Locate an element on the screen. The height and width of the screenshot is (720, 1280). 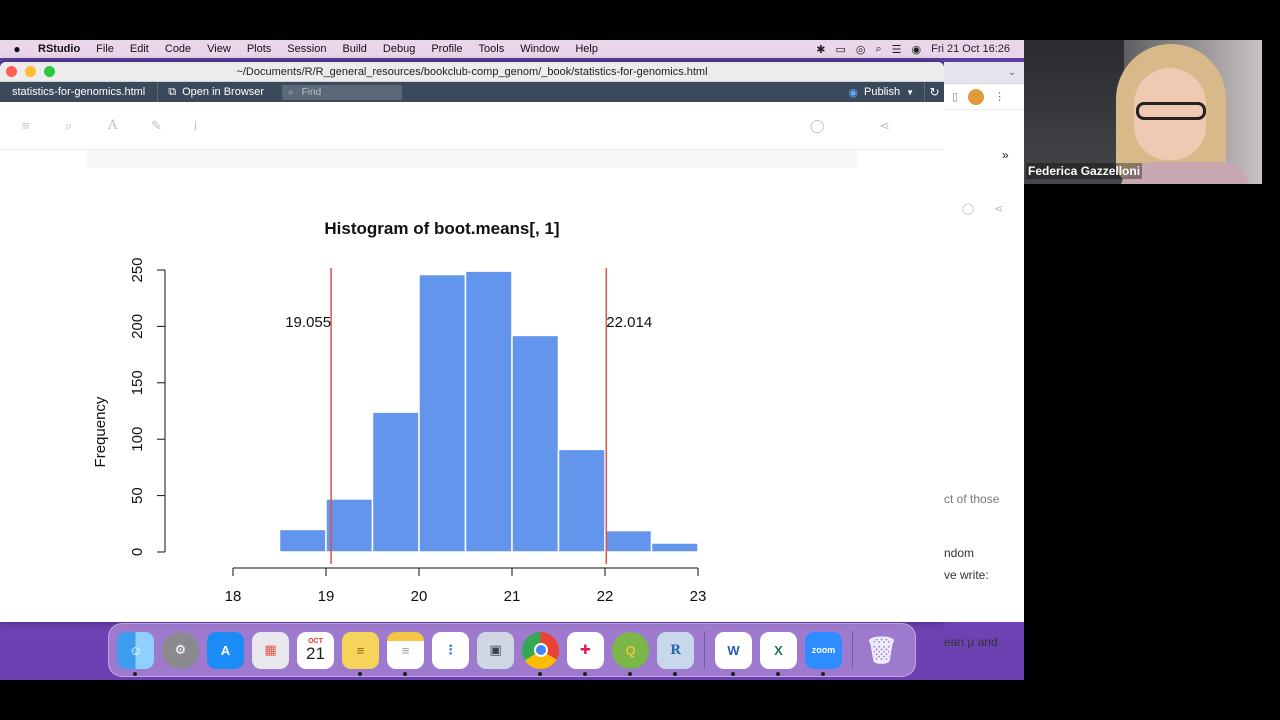
webcam-video-tile: Federica Gazzelloni is located at coordinates (1143, 112).